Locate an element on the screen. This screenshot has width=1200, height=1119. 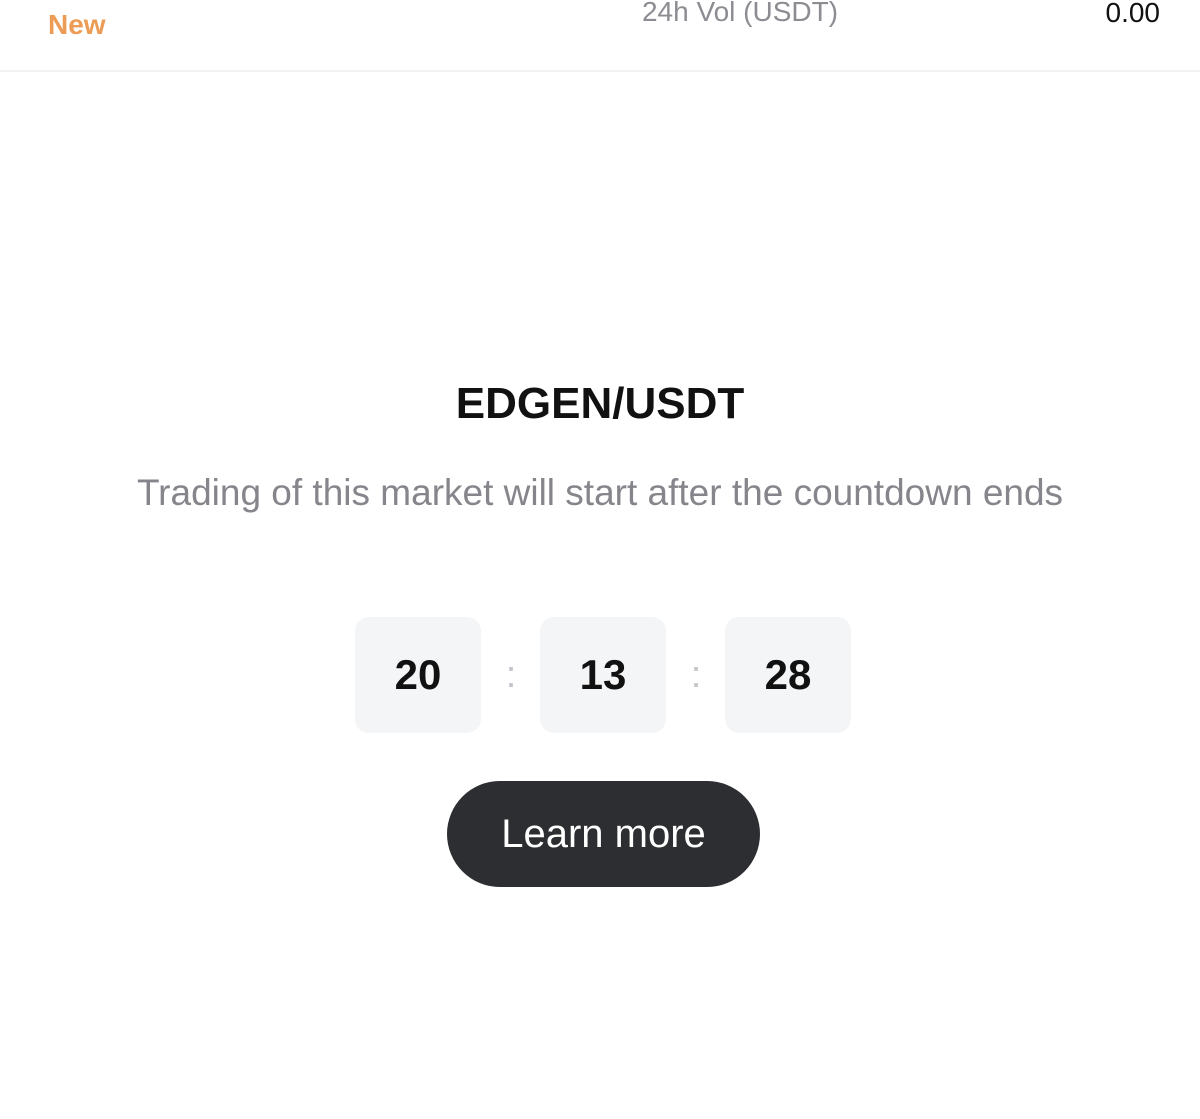
countdown-hours: 20 is located at coordinates (418, 675).